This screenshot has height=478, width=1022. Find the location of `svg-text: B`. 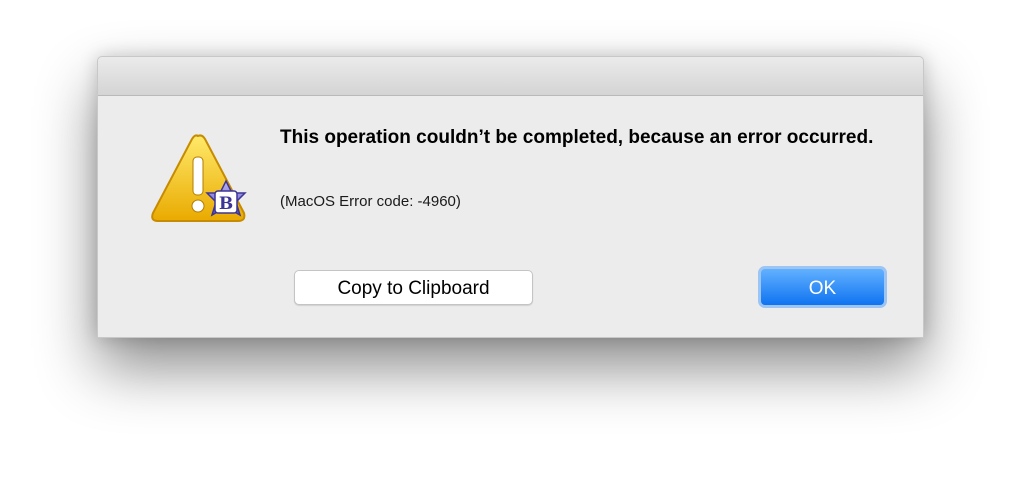

svg-text: B is located at coordinates (226, 204).